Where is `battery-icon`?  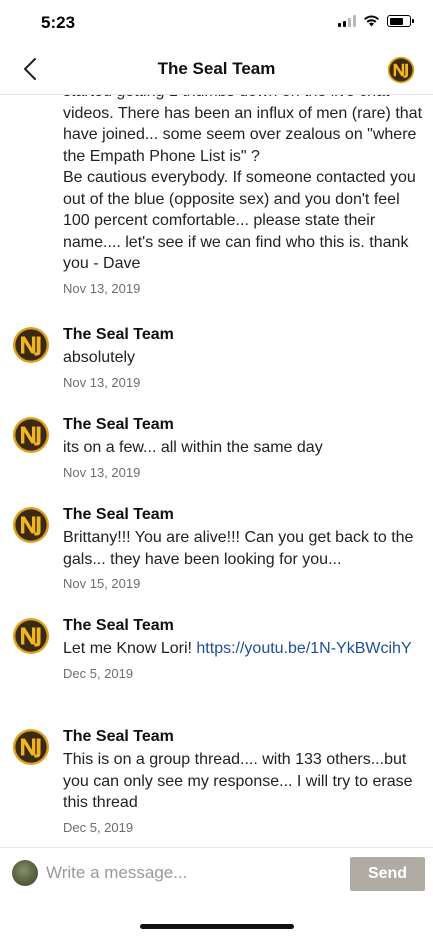 battery-icon is located at coordinates (400, 21).